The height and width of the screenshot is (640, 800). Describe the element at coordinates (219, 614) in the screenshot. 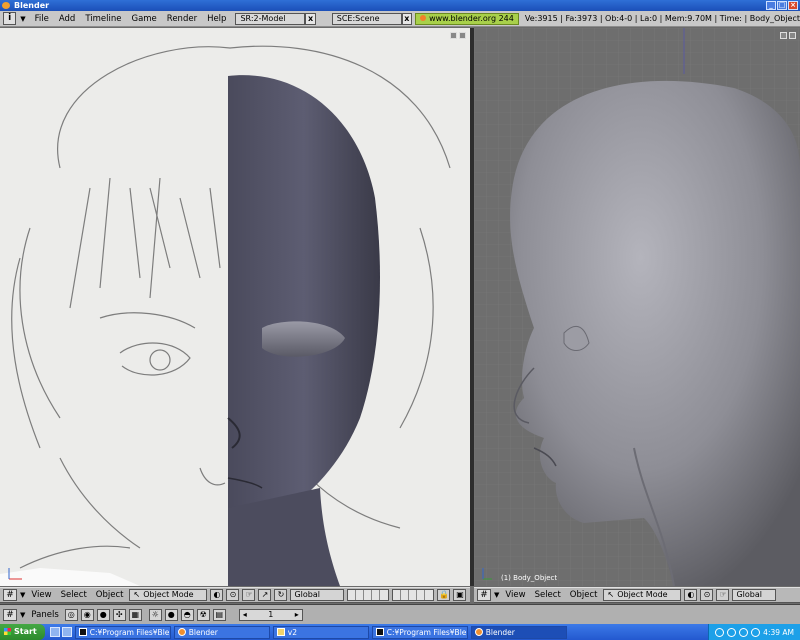

I see `texture-subcontext-icon: ▤` at that location.